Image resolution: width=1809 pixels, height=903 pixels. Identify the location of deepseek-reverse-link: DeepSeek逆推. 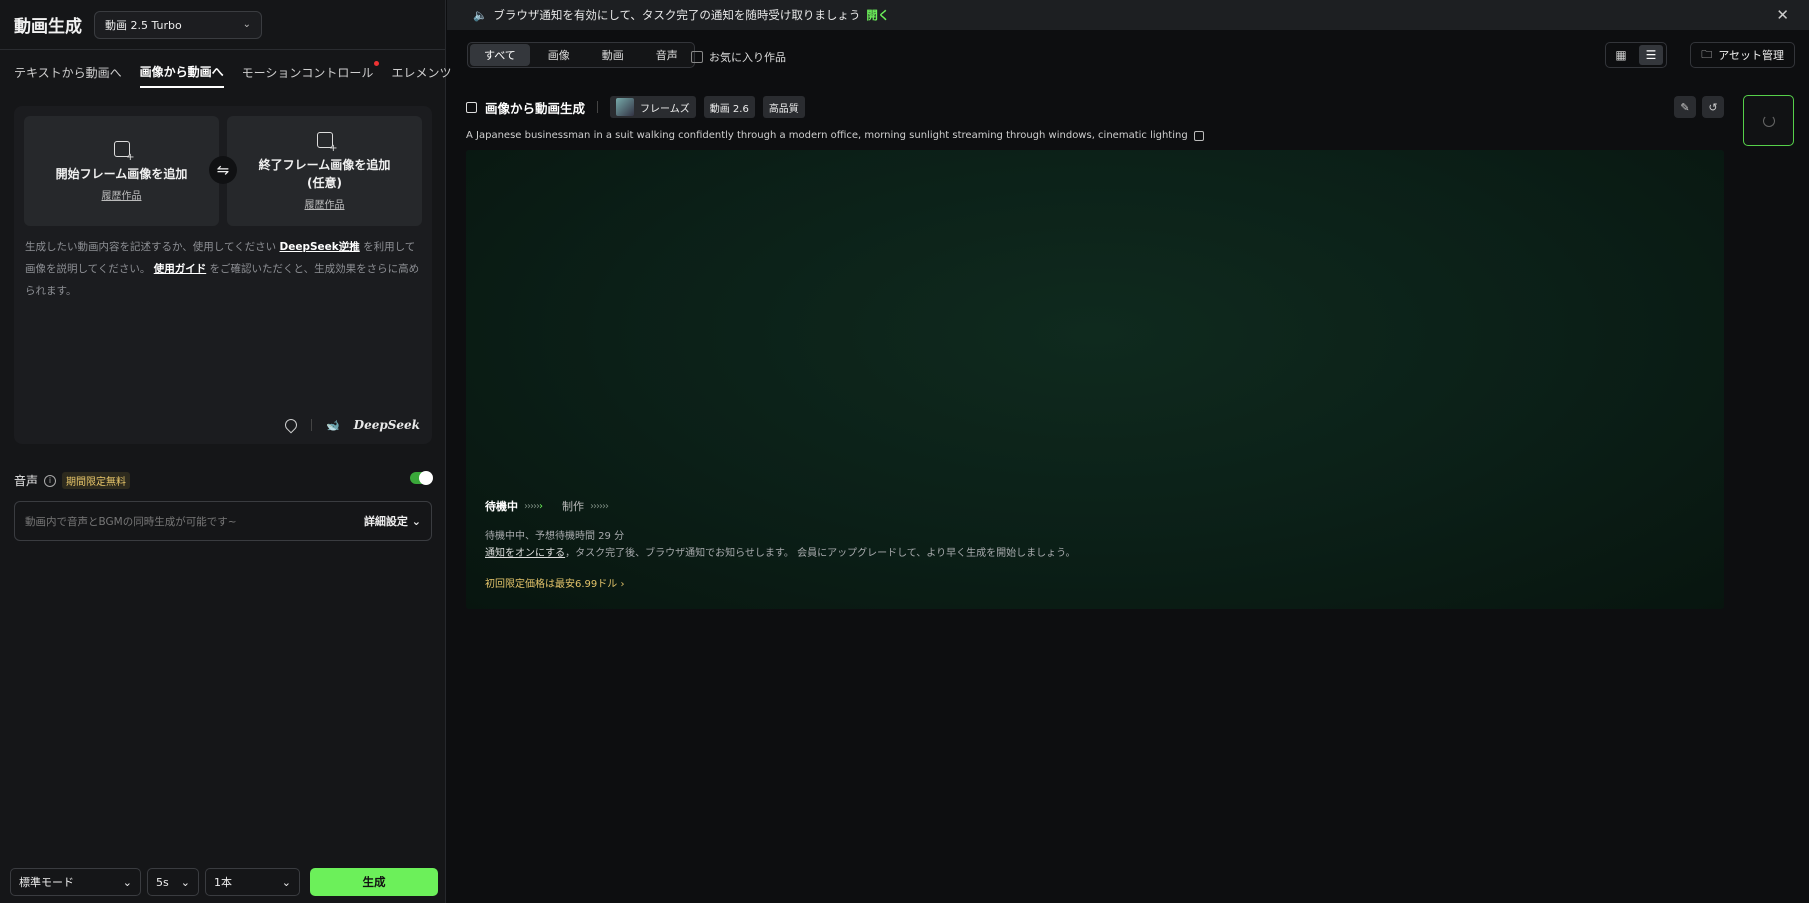
(320, 247).